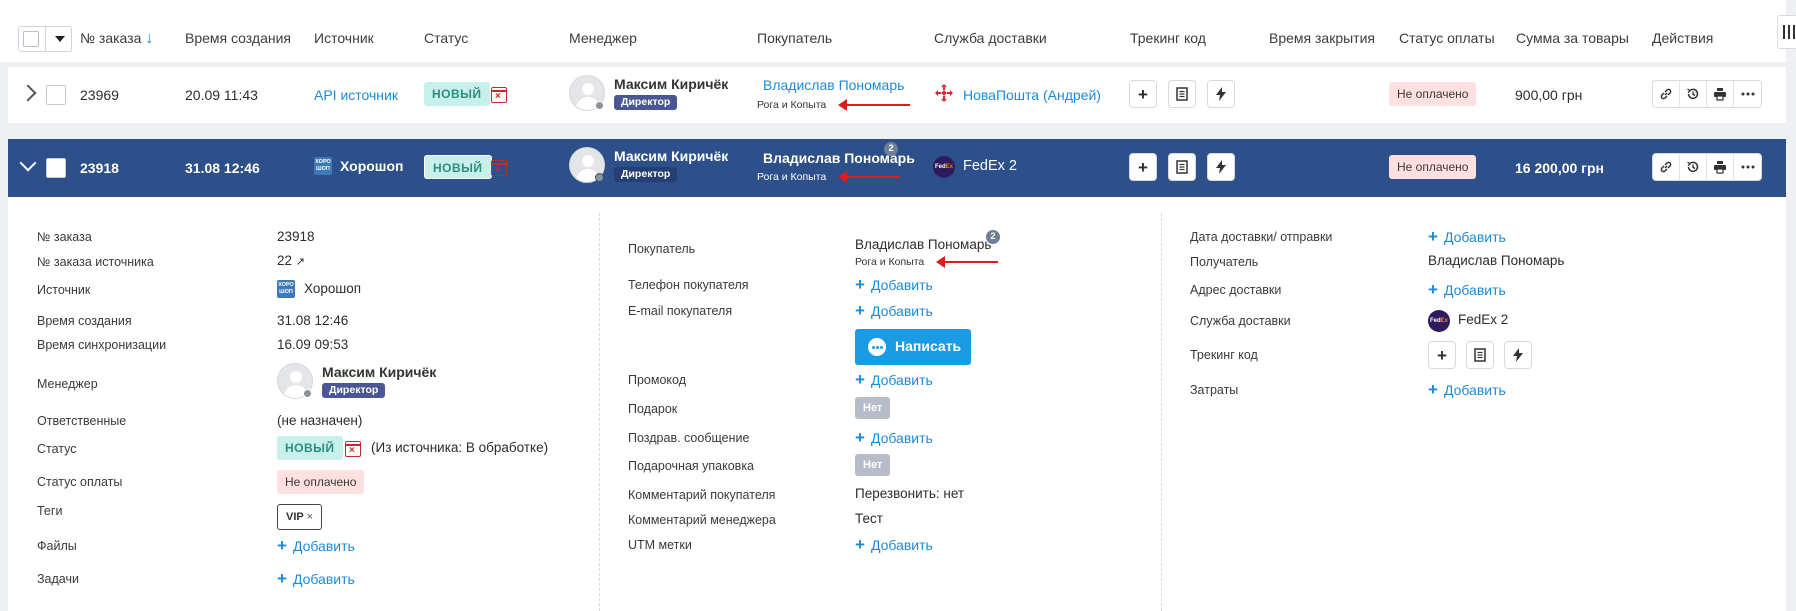 The width and height of the screenshot is (1796, 611). Describe the element at coordinates (890, 262) in the screenshot. I see `buyer-company: Рога и Копыта` at that location.